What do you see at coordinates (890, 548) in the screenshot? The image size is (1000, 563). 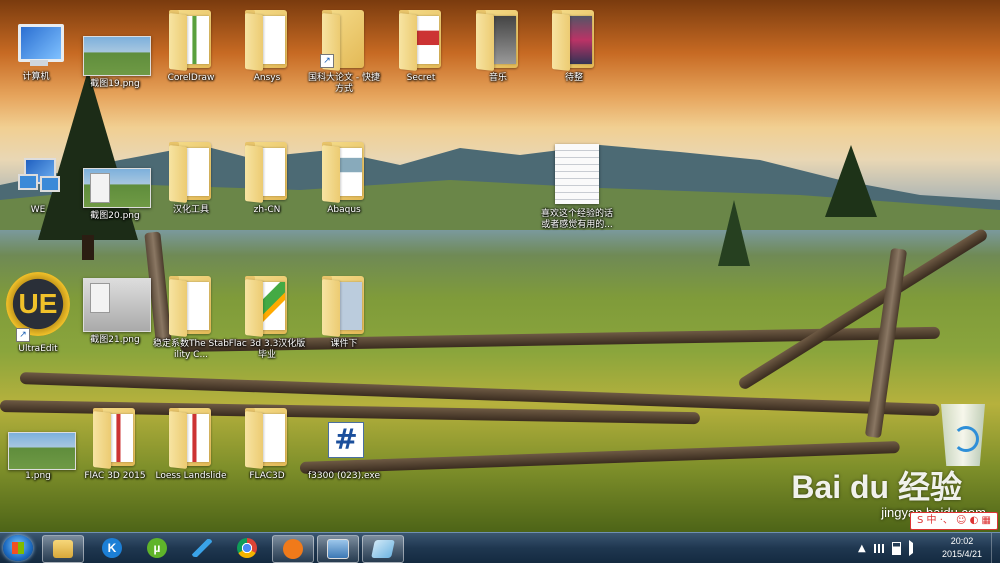 I see `system-tray: ▲` at bounding box center [890, 548].